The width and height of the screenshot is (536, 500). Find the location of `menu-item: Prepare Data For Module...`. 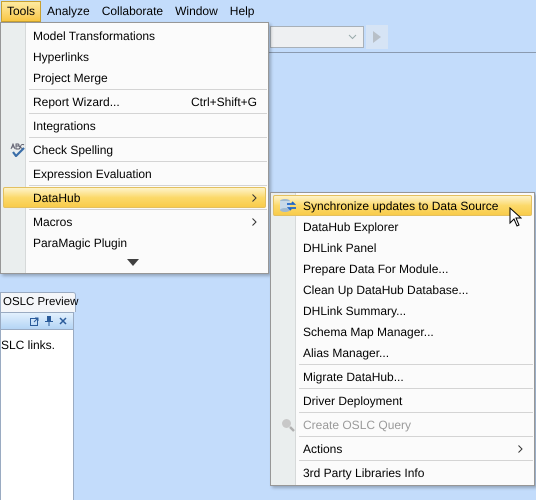

menu-item: Prepare Data For Module... is located at coordinates (402, 268).